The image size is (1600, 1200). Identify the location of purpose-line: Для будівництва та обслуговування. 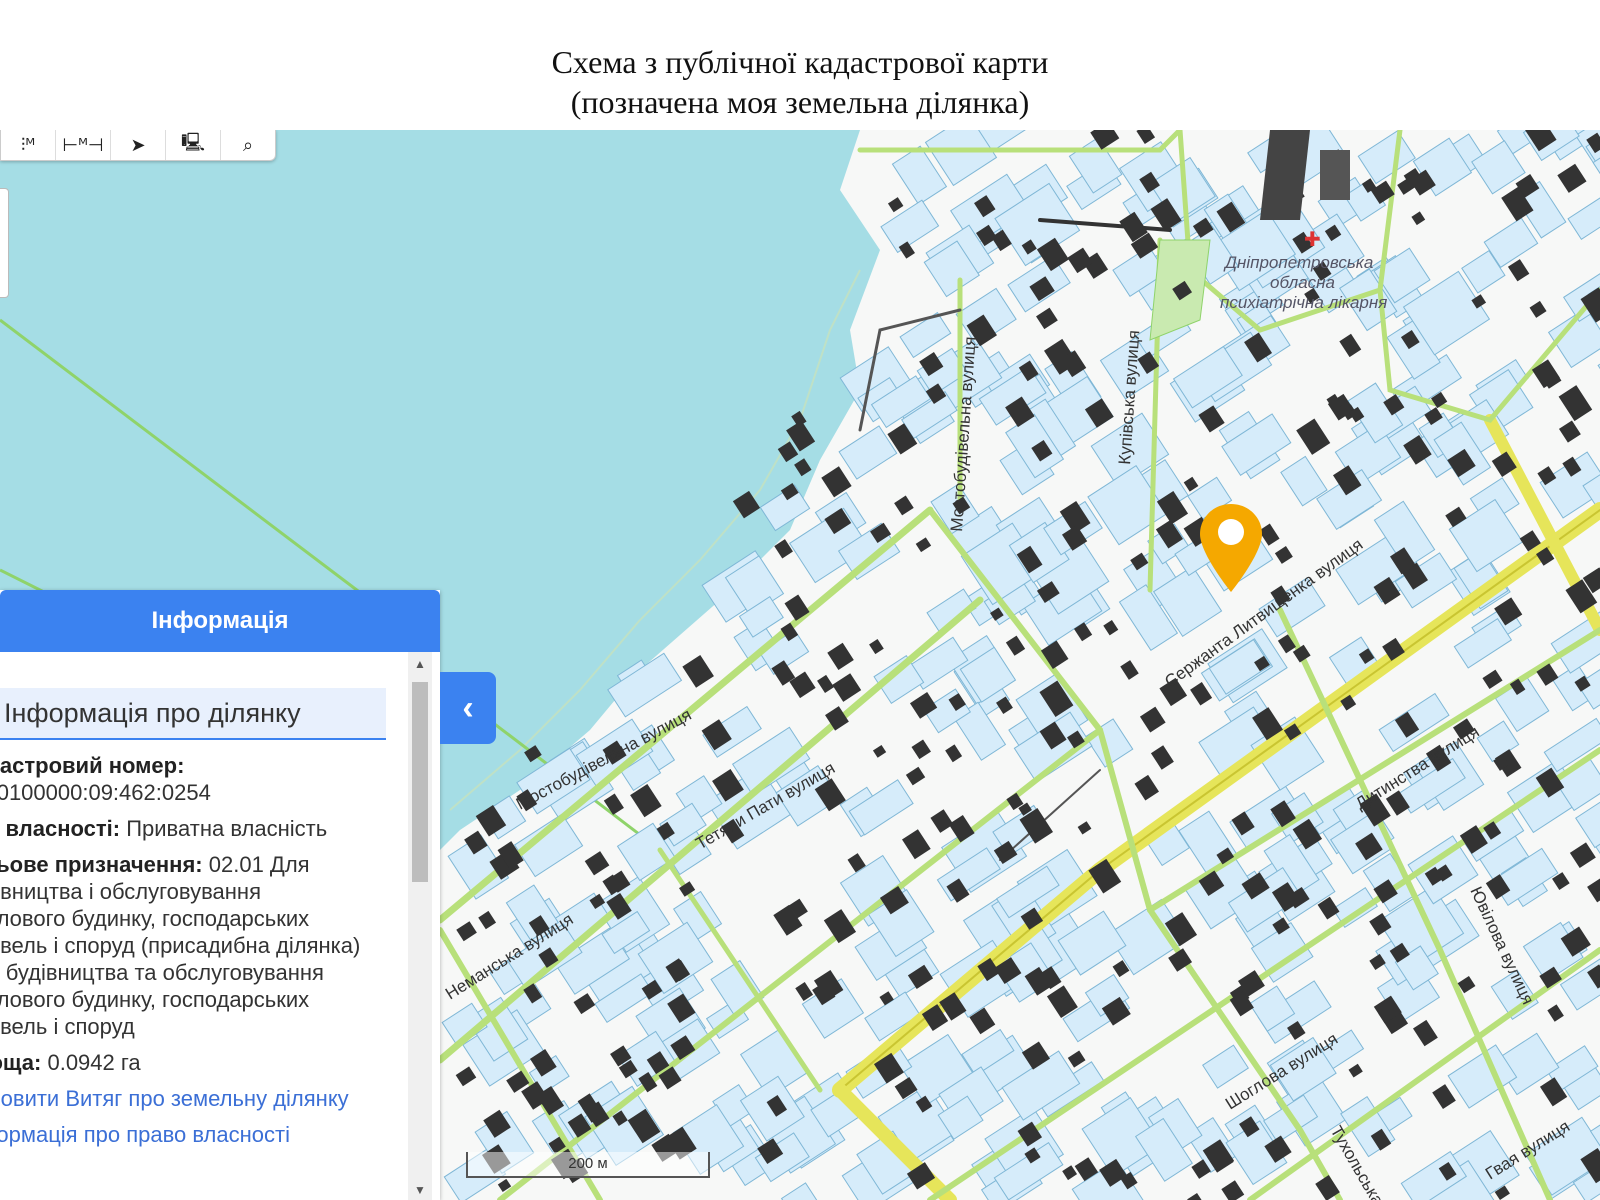
(162, 972).